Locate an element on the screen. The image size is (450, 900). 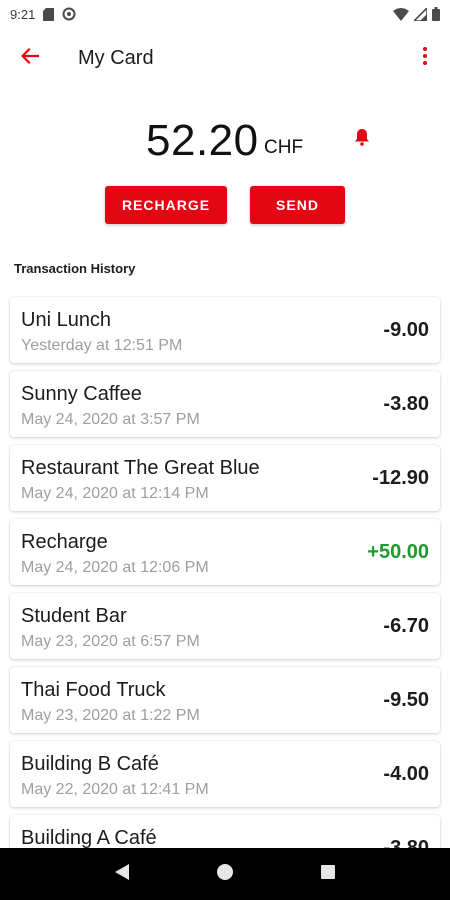
status-left: 9:21 is located at coordinates (43, 14).